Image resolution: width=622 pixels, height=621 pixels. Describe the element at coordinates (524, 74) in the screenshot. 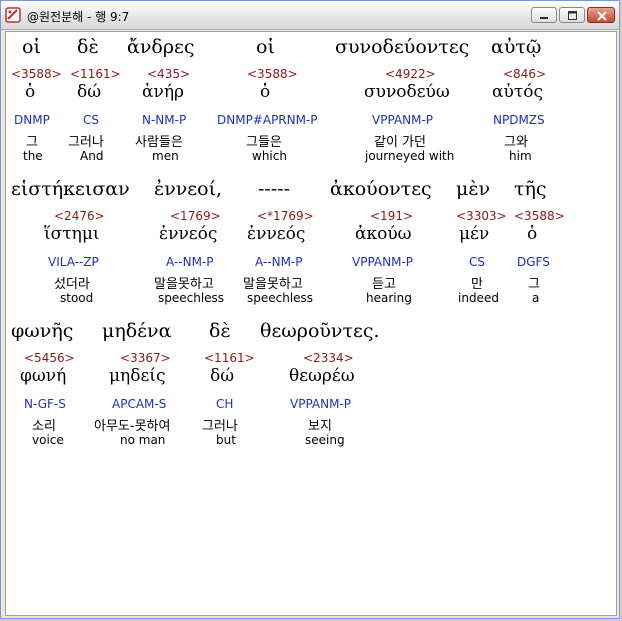

I see `strong-number: <846>` at that location.